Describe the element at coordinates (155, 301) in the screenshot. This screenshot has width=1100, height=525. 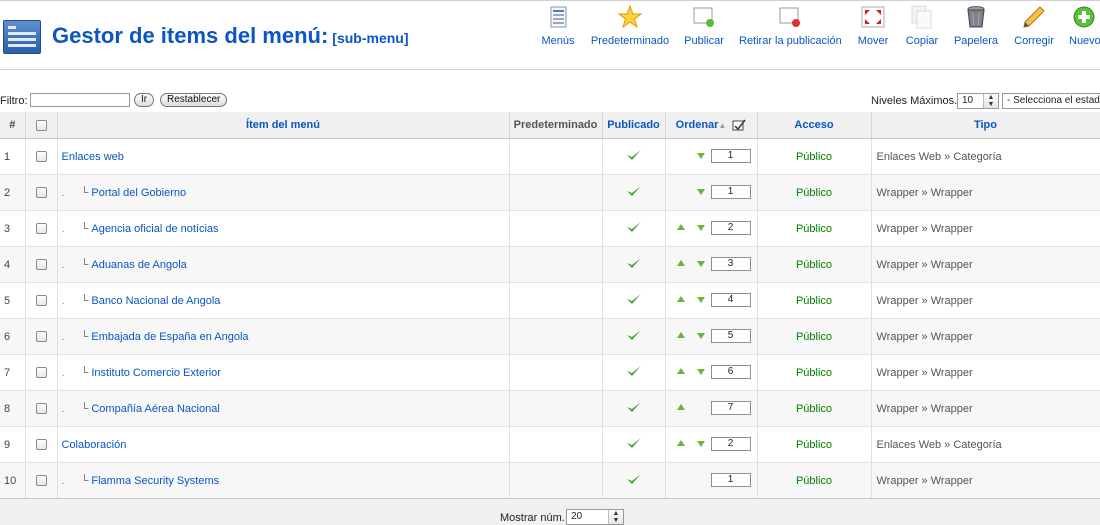
I see `menu-item-link: Banco Nacional de Angola` at that location.